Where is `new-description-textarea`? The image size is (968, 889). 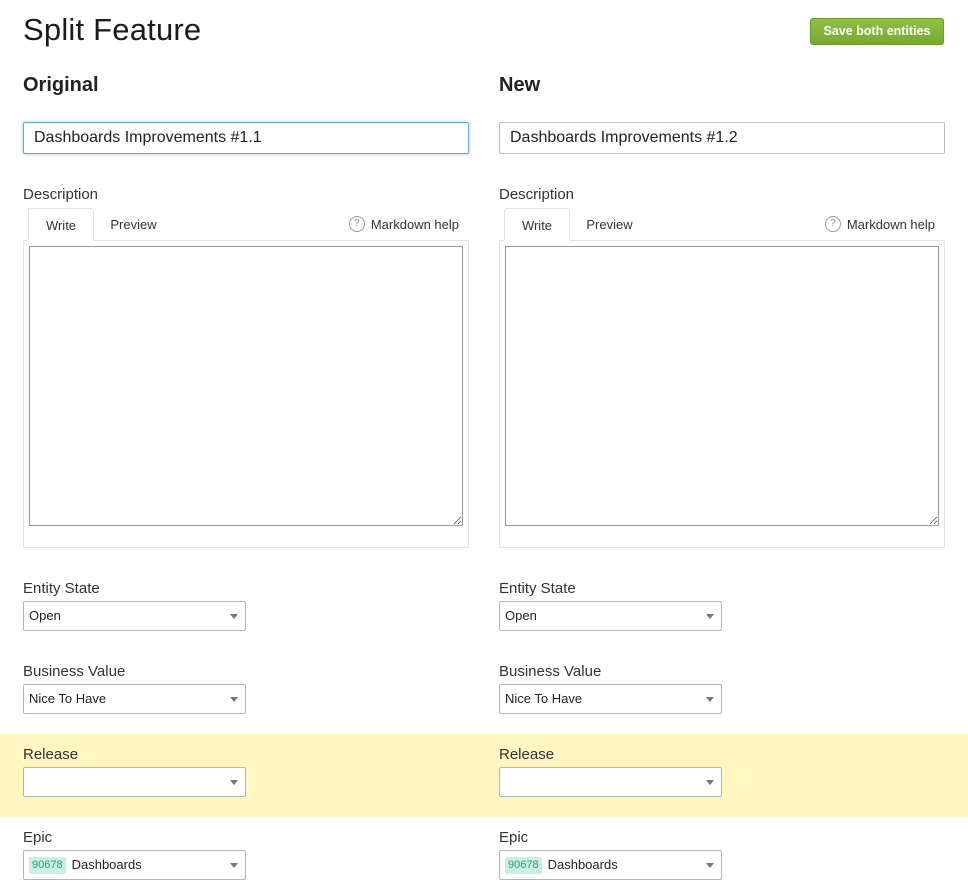 new-description-textarea is located at coordinates (722, 386).